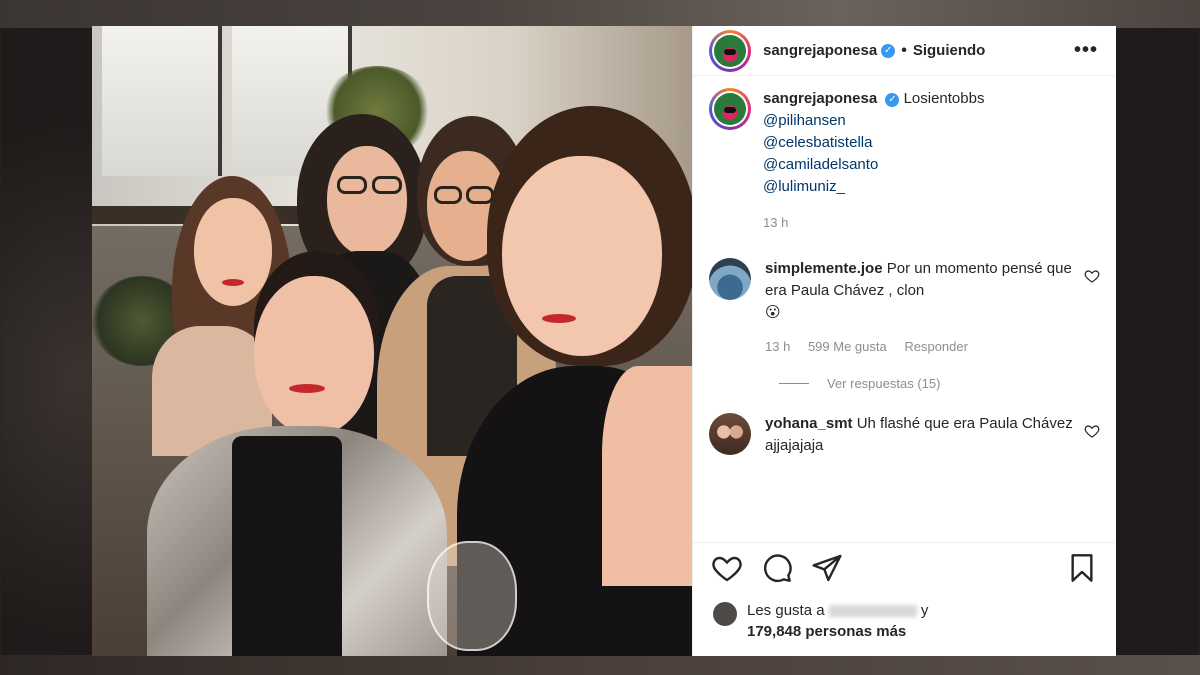  I want to click on post-header: sangrejaponesa ✓ • Siguiendo •••, so click(904, 51).